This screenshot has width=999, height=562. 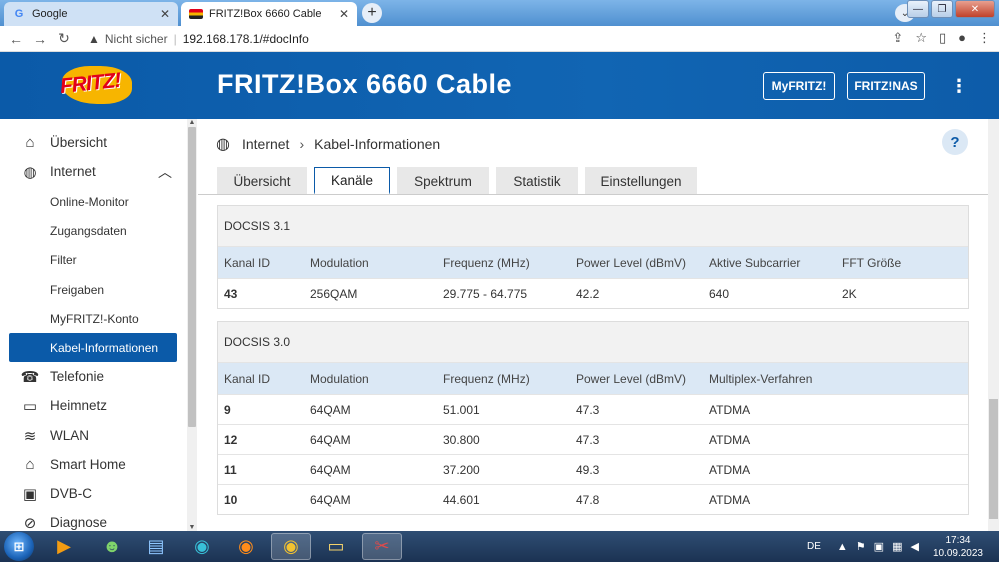 What do you see at coordinates (93, 493) in the screenshot?
I see `sidebar-item-dvb-c: ▣ DVB-C` at bounding box center [93, 493].